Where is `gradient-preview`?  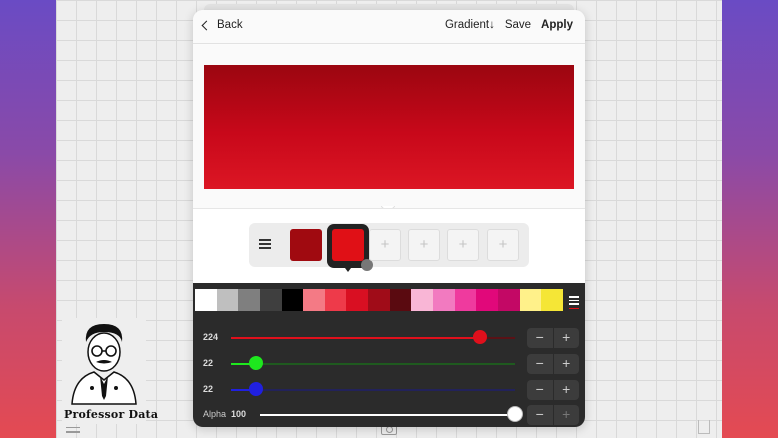 gradient-preview is located at coordinates (389, 127).